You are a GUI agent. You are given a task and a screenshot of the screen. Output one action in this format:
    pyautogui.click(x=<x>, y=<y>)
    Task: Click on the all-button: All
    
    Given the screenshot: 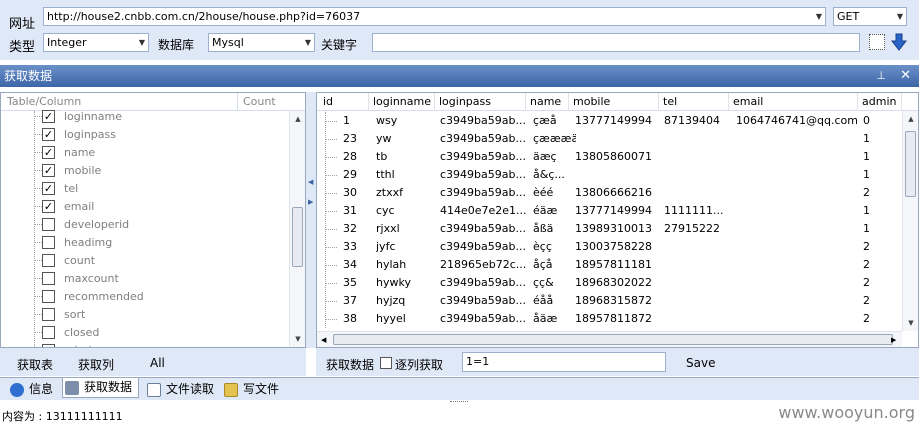 What is the action you would take?
    pyautogui.click(x=157, y=363)
    